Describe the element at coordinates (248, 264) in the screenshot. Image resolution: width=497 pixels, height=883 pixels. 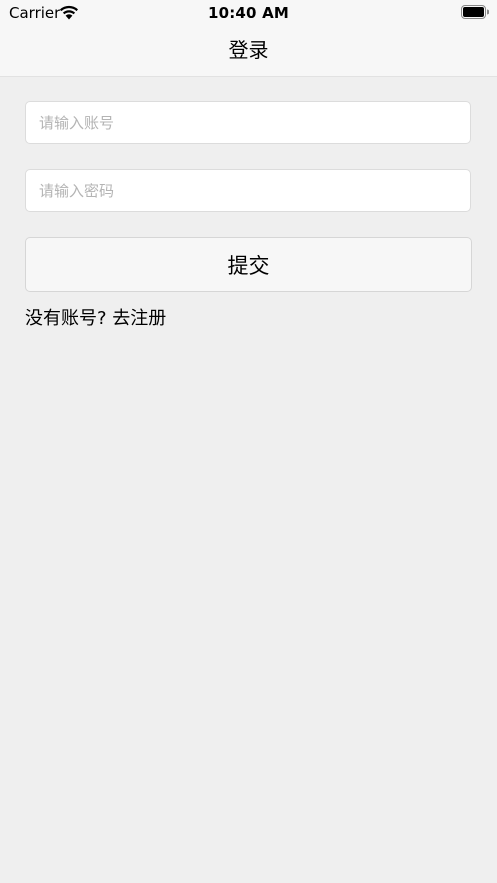
I see `submit-button: 提交` at that location.